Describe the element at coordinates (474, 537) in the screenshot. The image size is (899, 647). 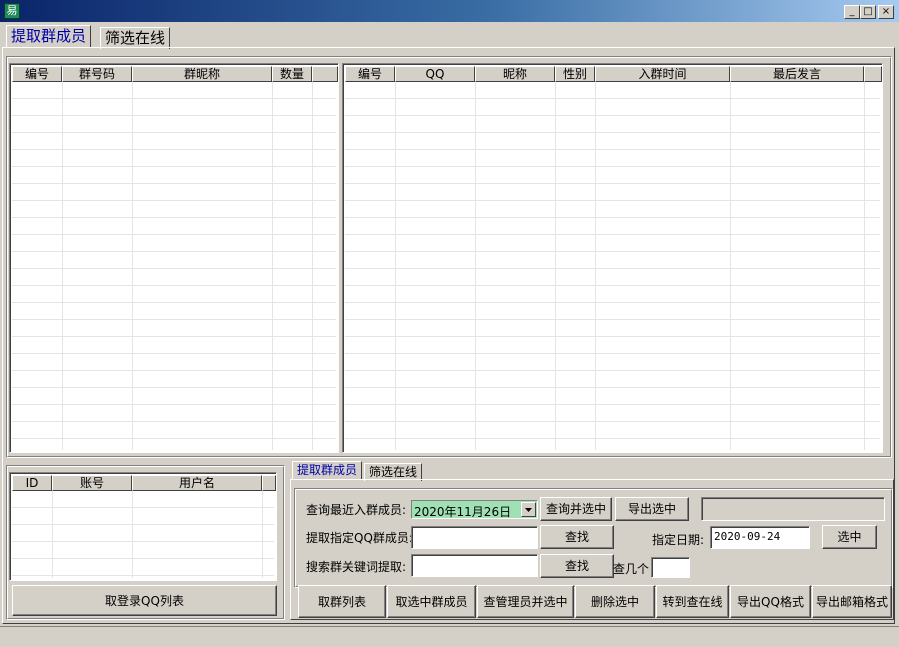
I see `group-qq-input` at that location.